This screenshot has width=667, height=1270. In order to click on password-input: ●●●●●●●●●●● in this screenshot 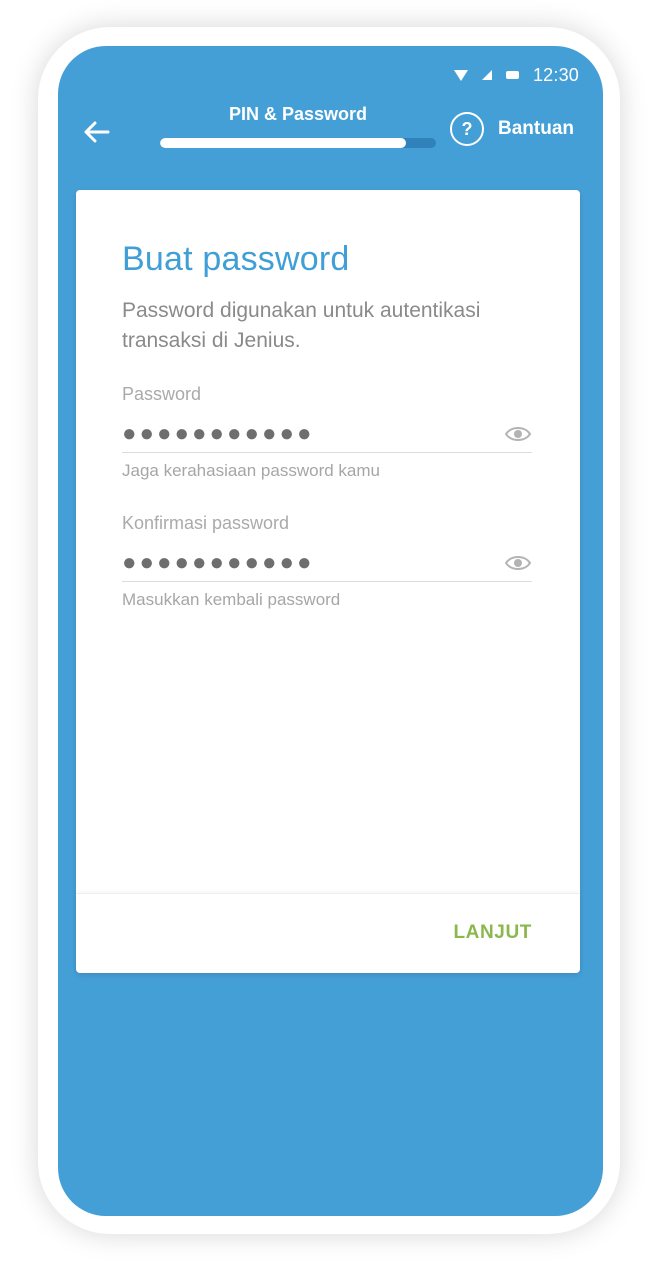, I will do `click(327, 434)`.